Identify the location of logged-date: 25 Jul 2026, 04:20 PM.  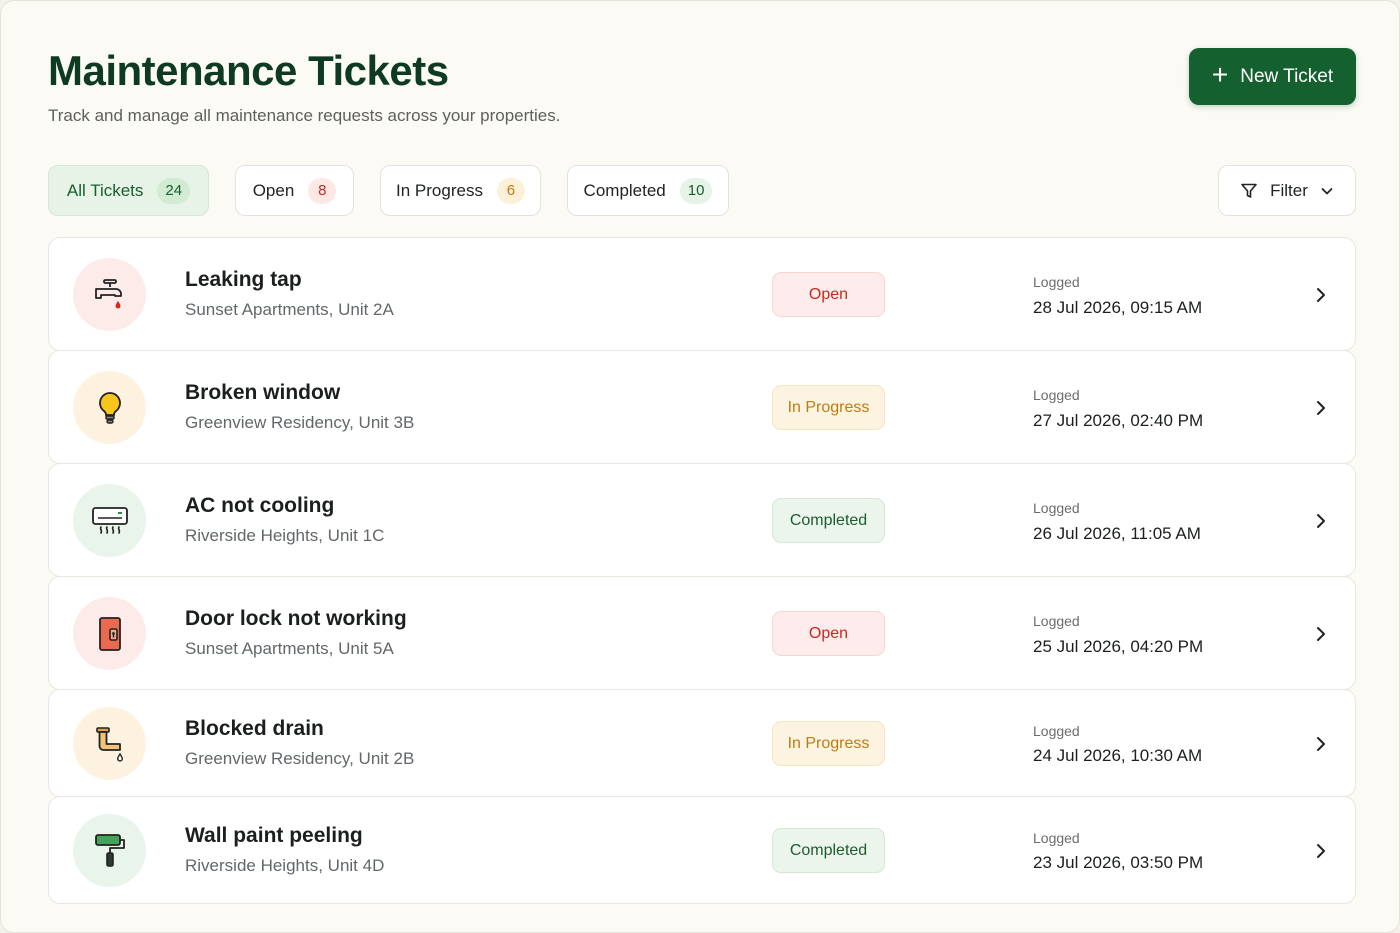
(1118, 646).